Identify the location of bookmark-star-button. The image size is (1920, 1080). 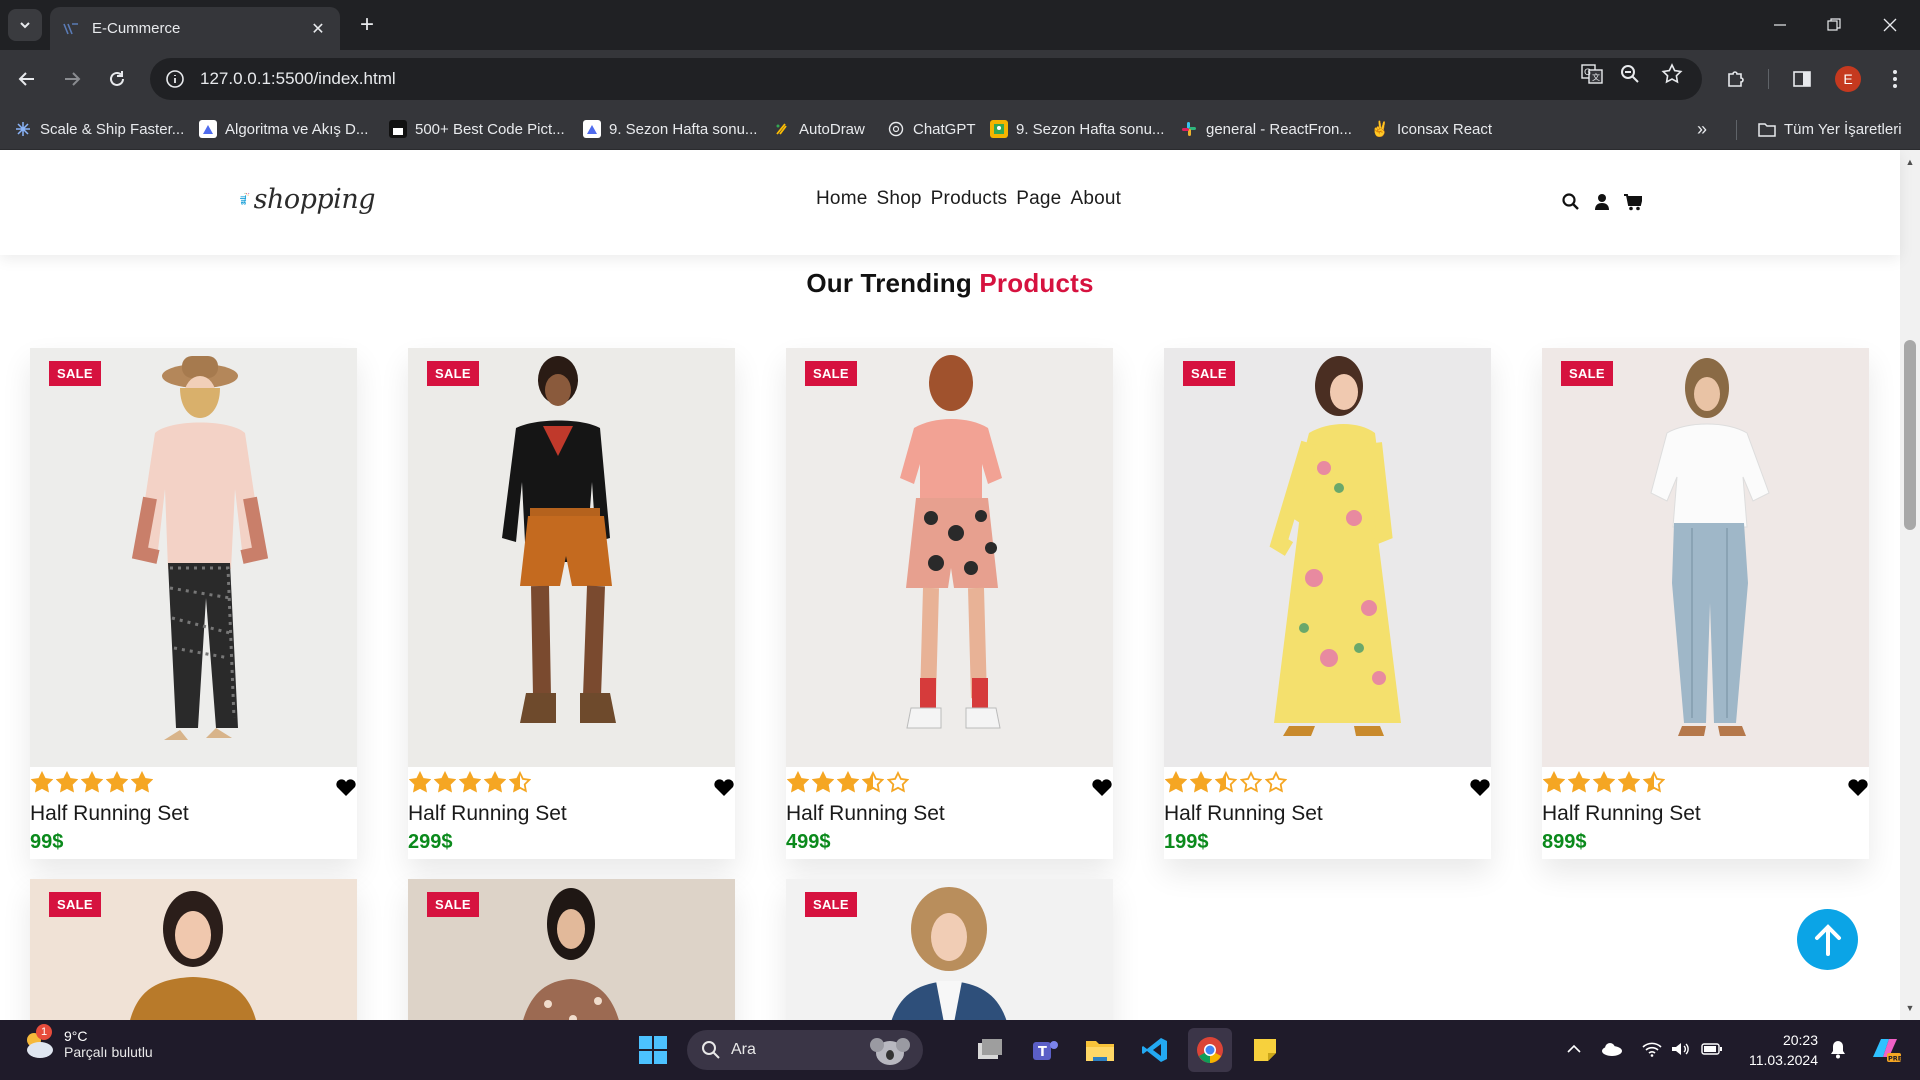
(1672, 74).